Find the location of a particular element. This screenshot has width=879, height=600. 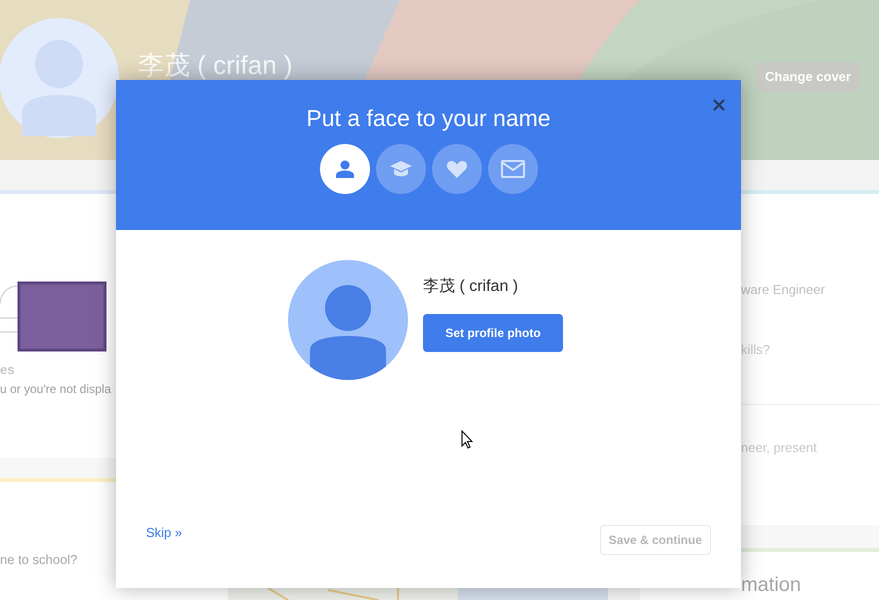

profile-name: 李茂 ( crifan ) is located at coordinates (470, 286).